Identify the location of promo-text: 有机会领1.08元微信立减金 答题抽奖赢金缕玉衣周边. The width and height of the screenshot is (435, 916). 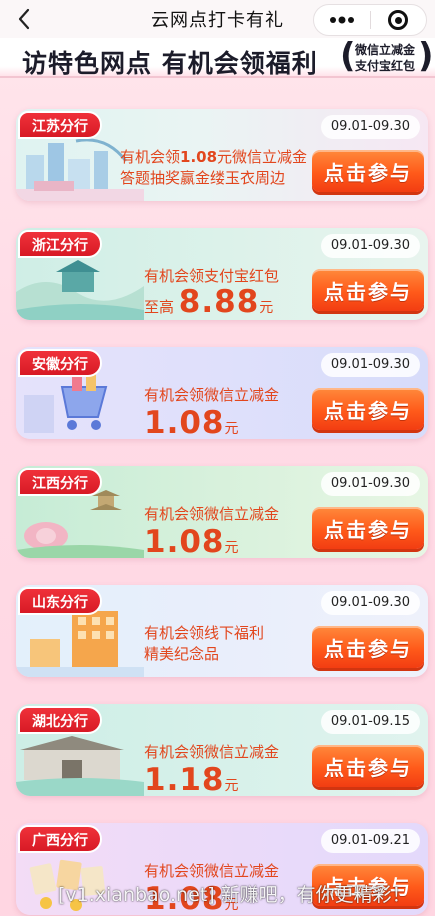
(213, 168).